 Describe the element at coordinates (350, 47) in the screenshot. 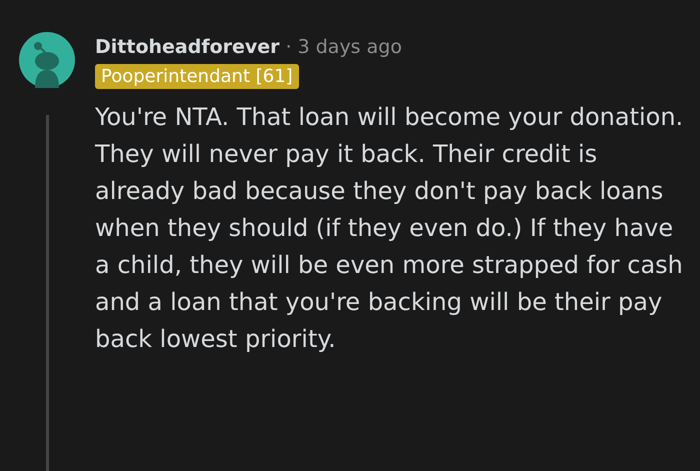

I see `timestamp: 3 days ago` at that location.